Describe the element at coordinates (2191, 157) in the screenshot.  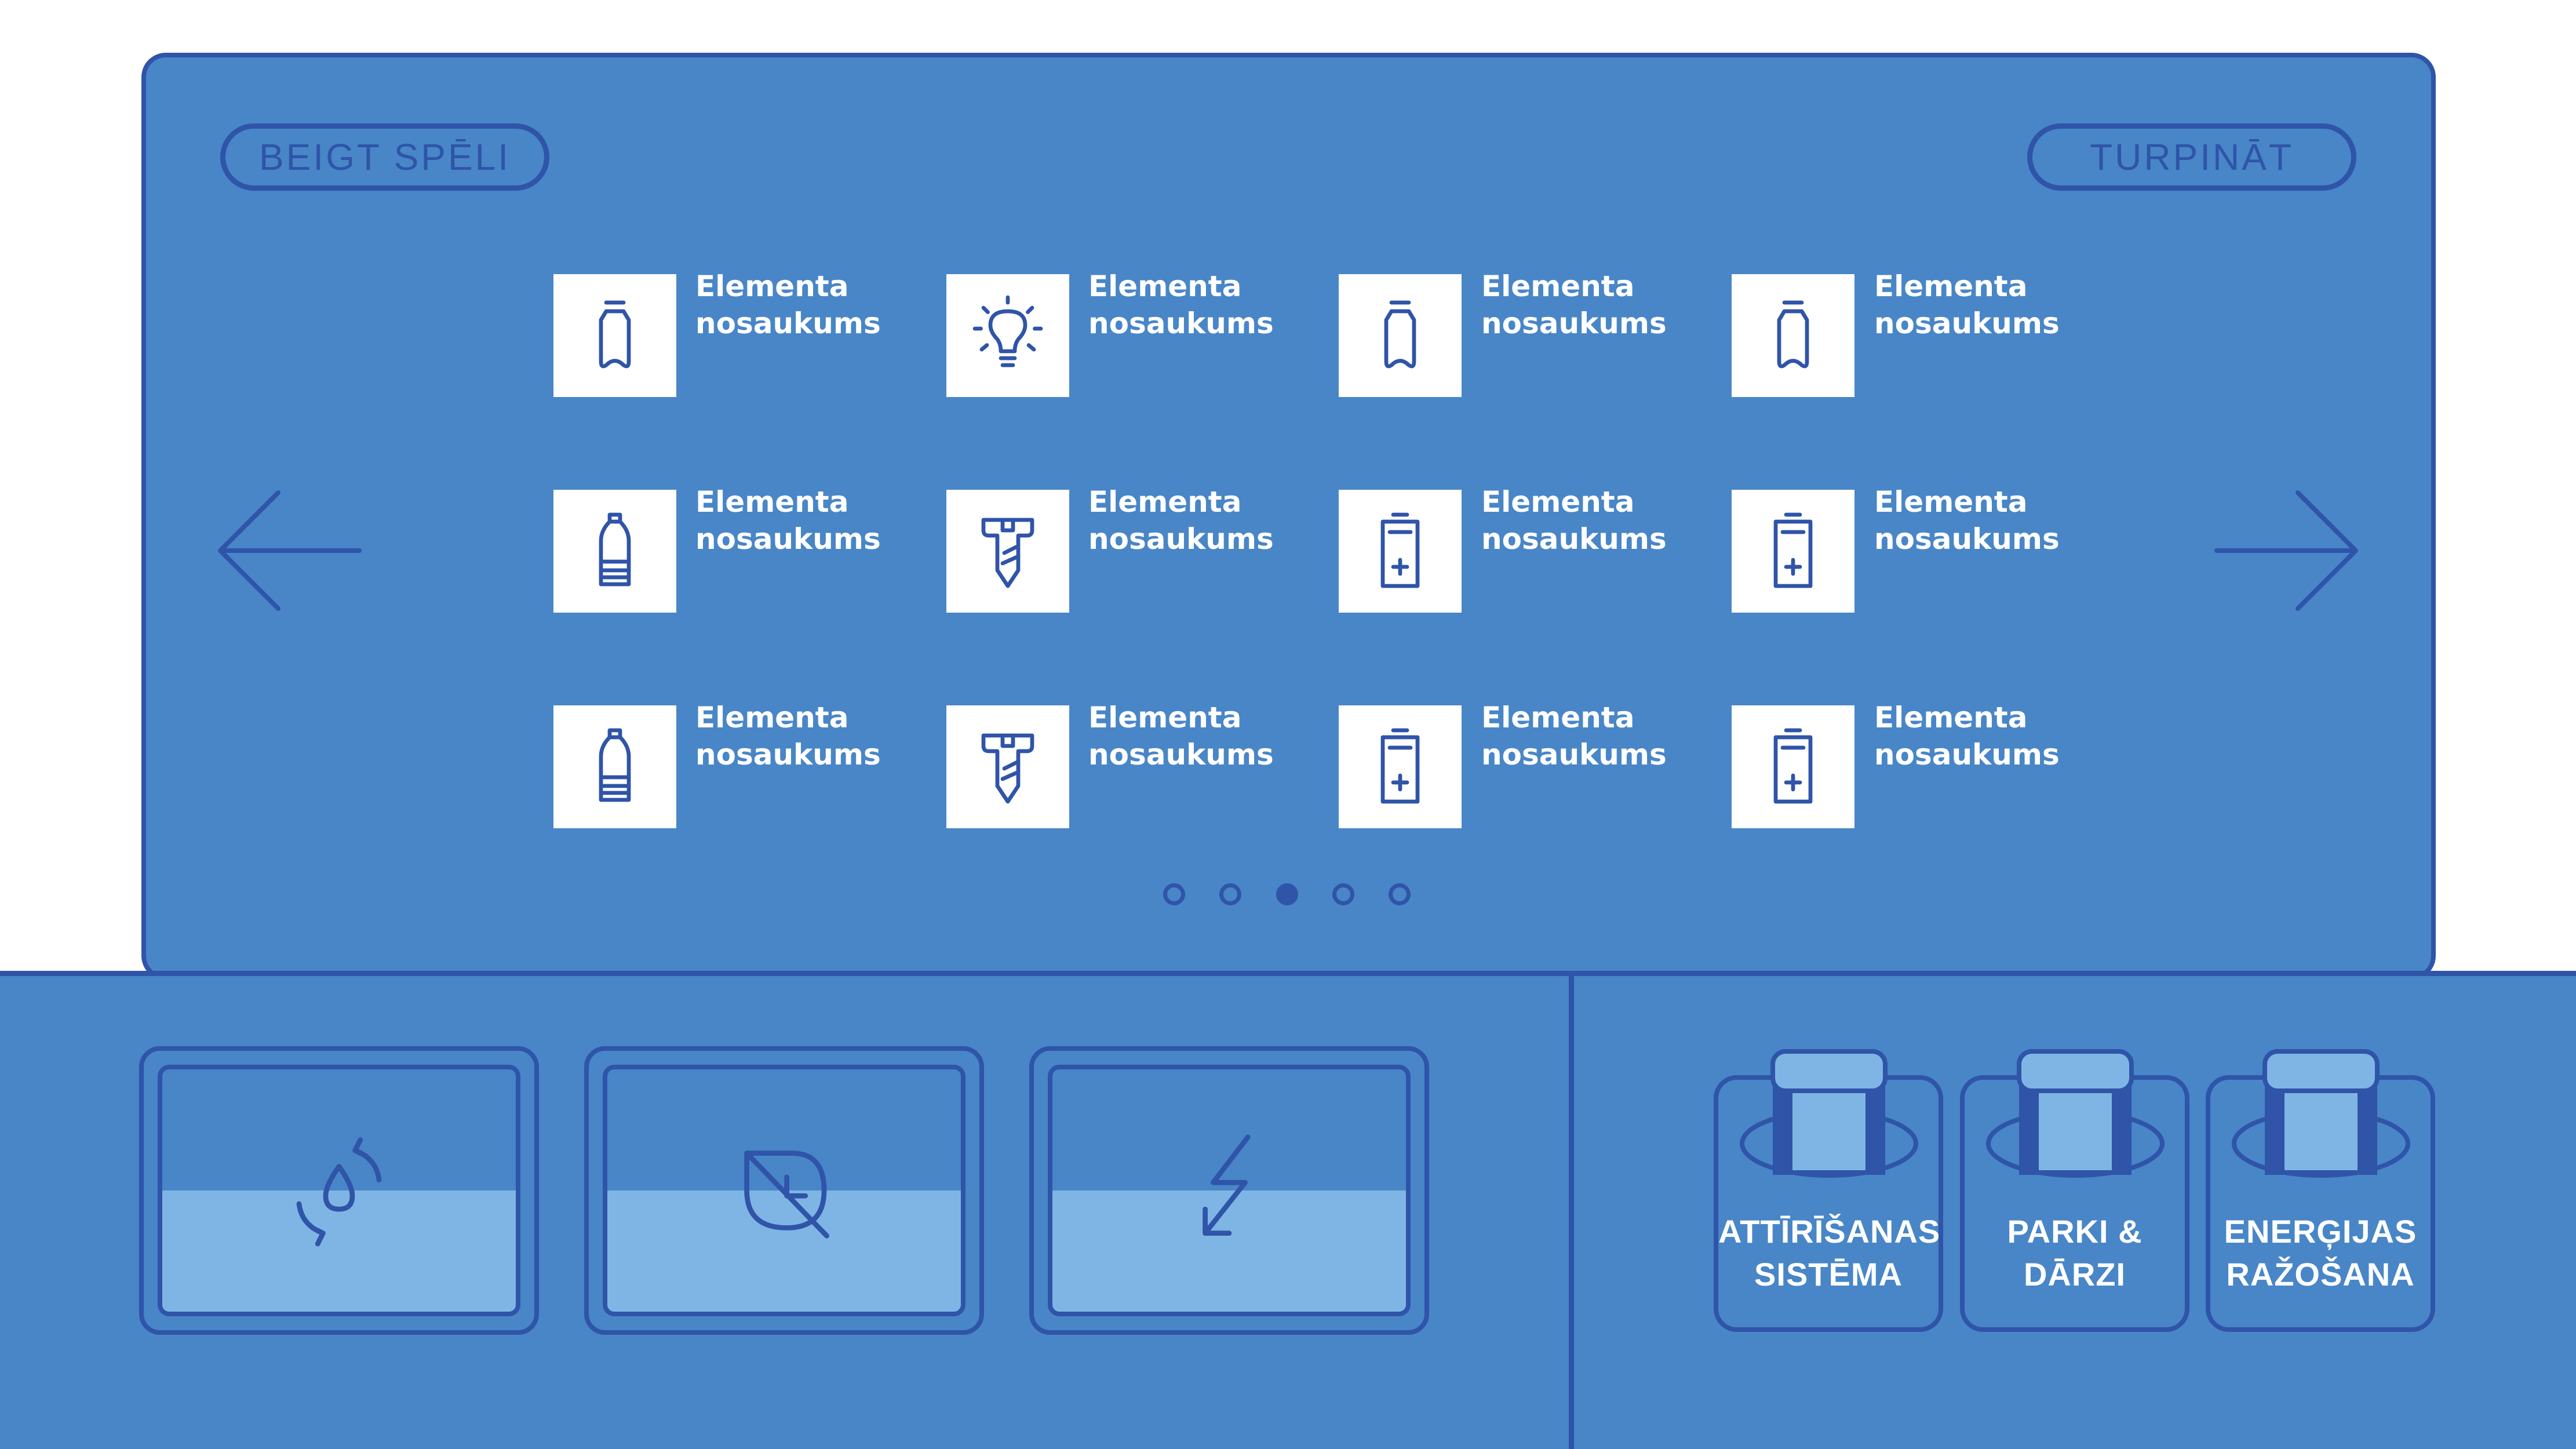
I see `continue-button: TURPINĀT` at that location.